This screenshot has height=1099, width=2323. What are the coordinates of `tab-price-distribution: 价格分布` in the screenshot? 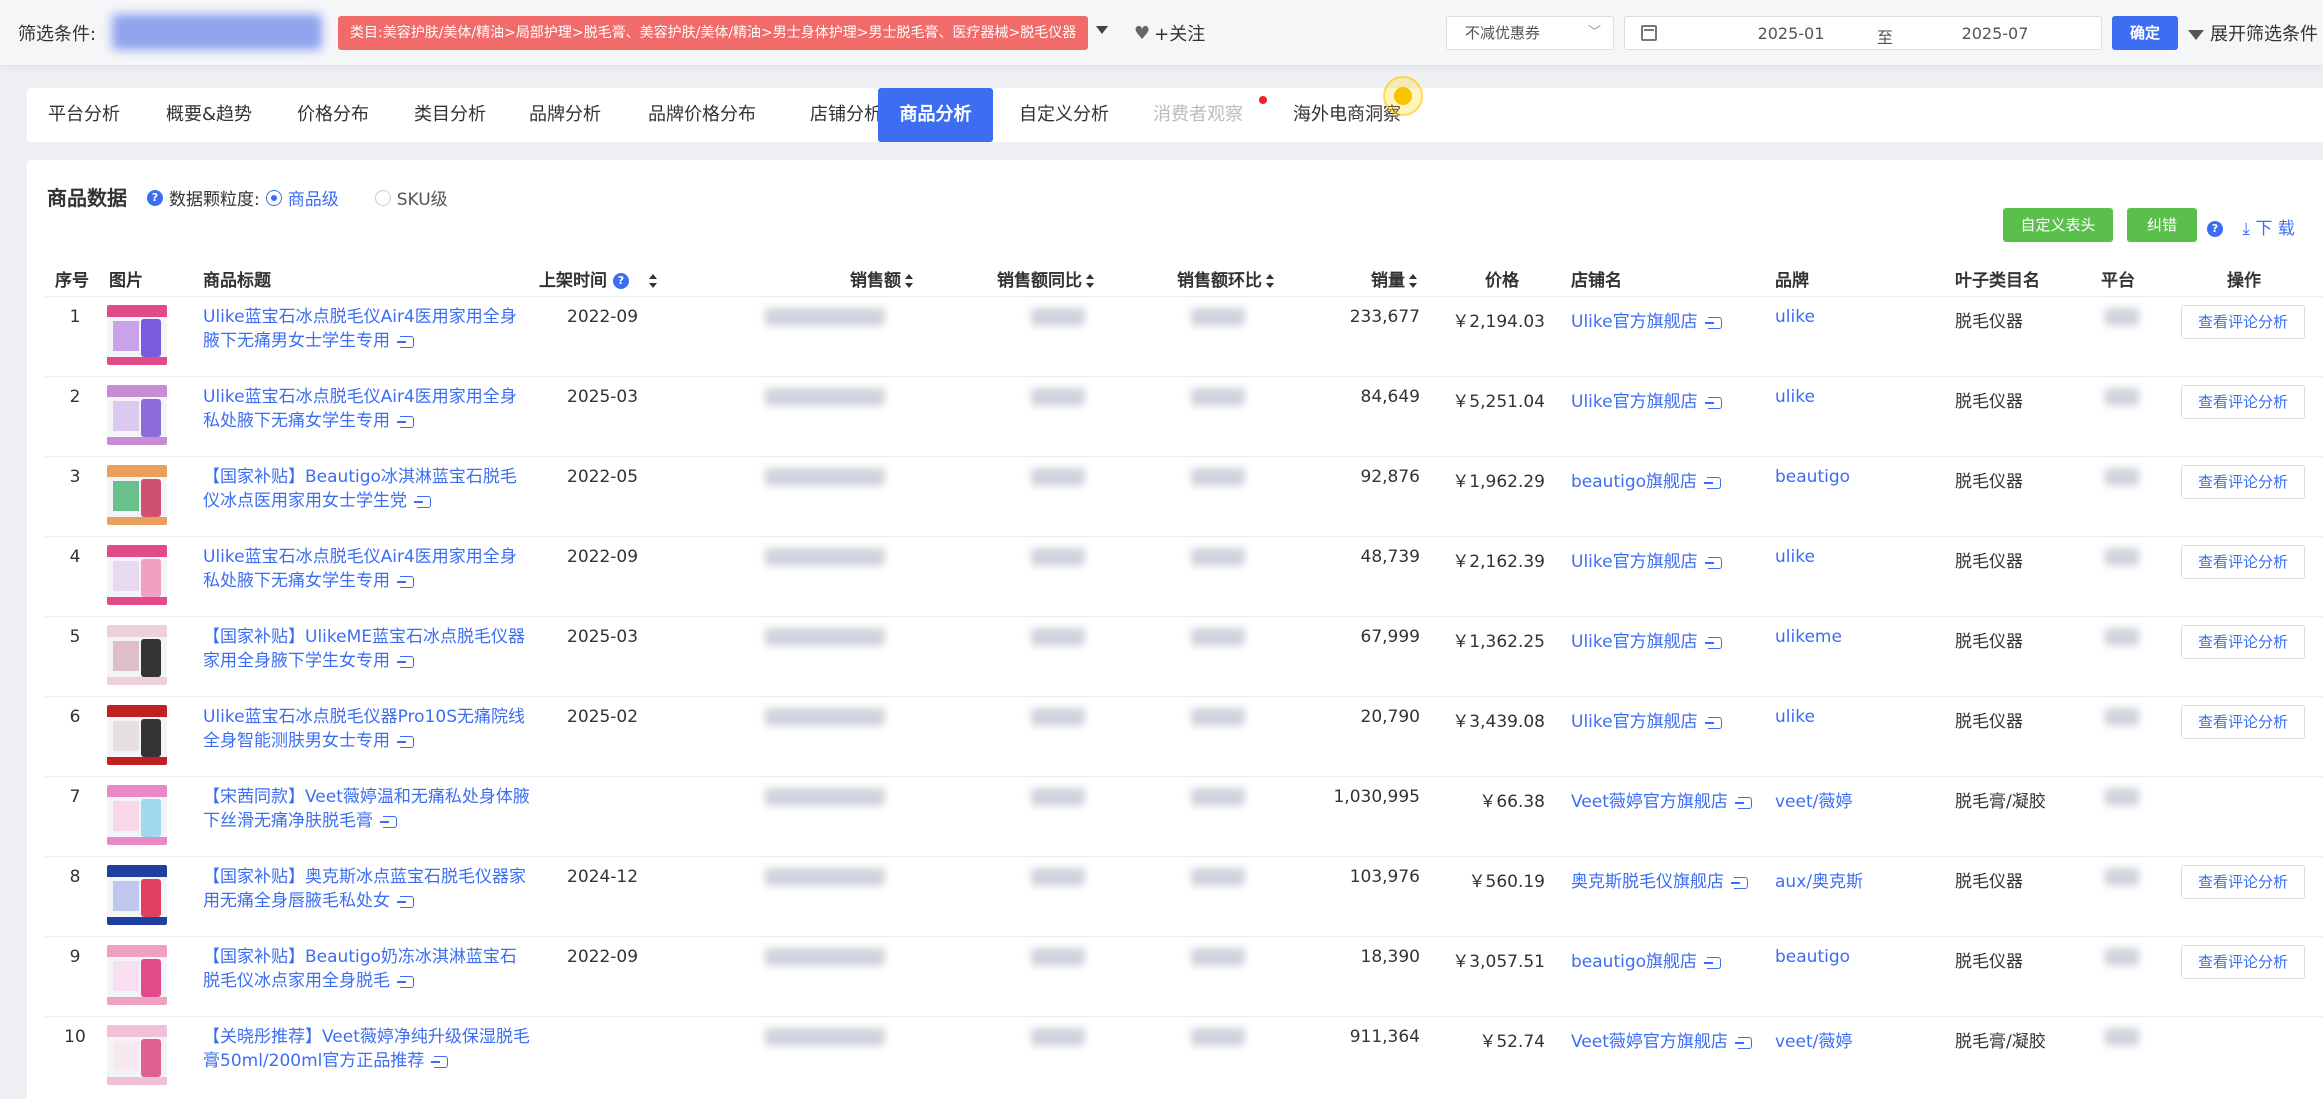 It's located at (333, 115).